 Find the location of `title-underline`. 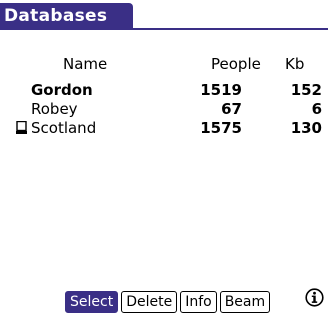

title-underline is located at coordinates (164, 29).